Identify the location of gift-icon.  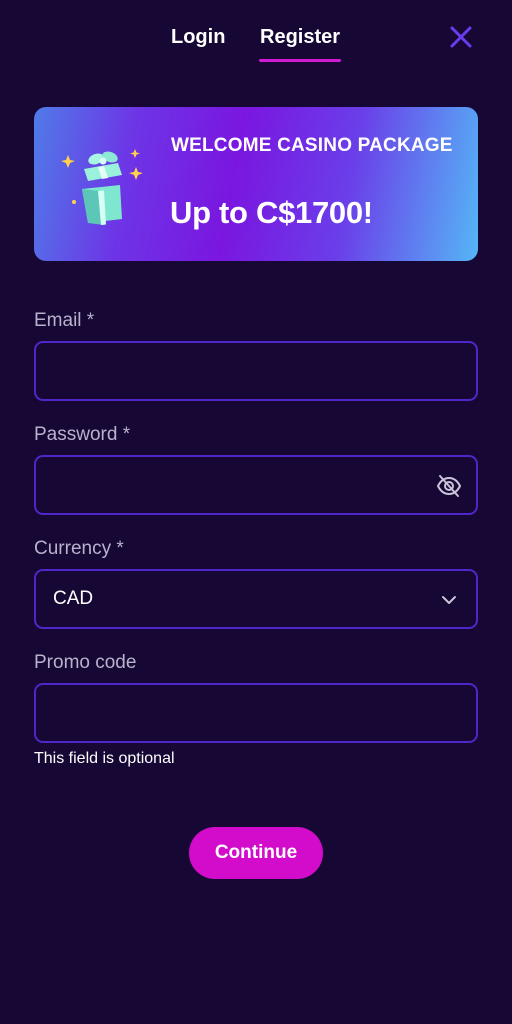
(102, 187).